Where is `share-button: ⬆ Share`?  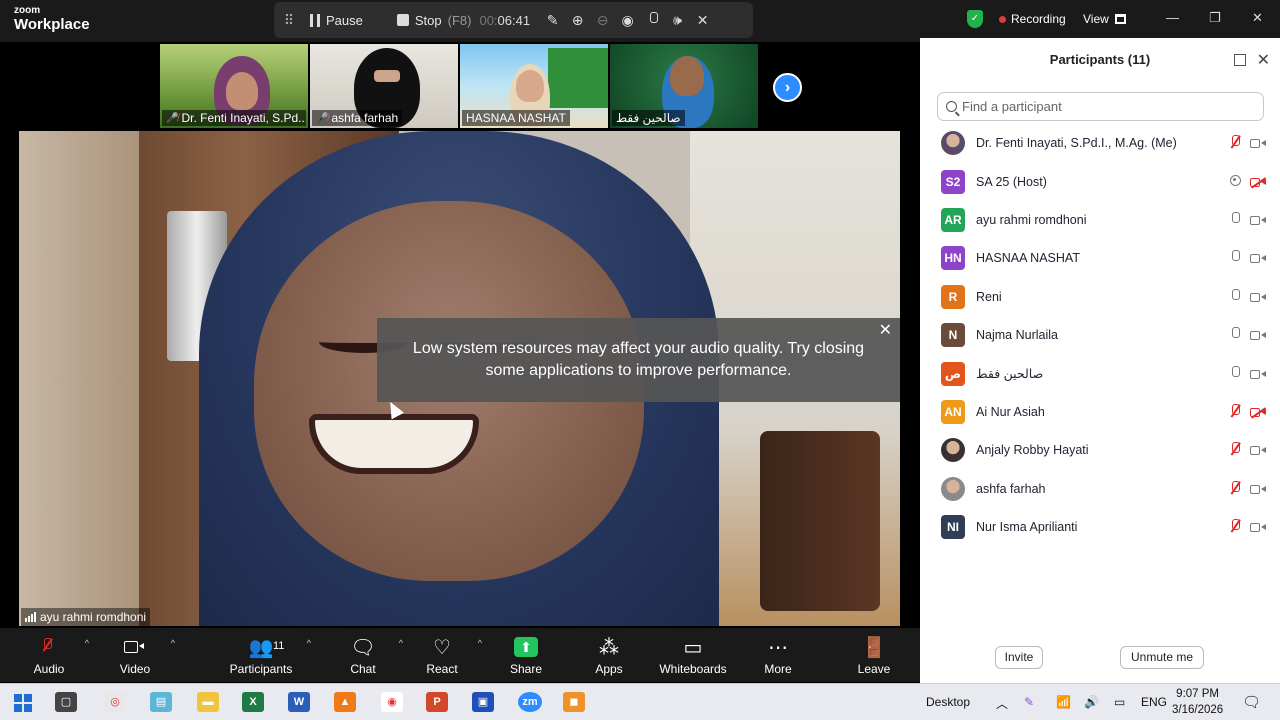 share-button: ⬆ Share is located at coordinates (526, 654).